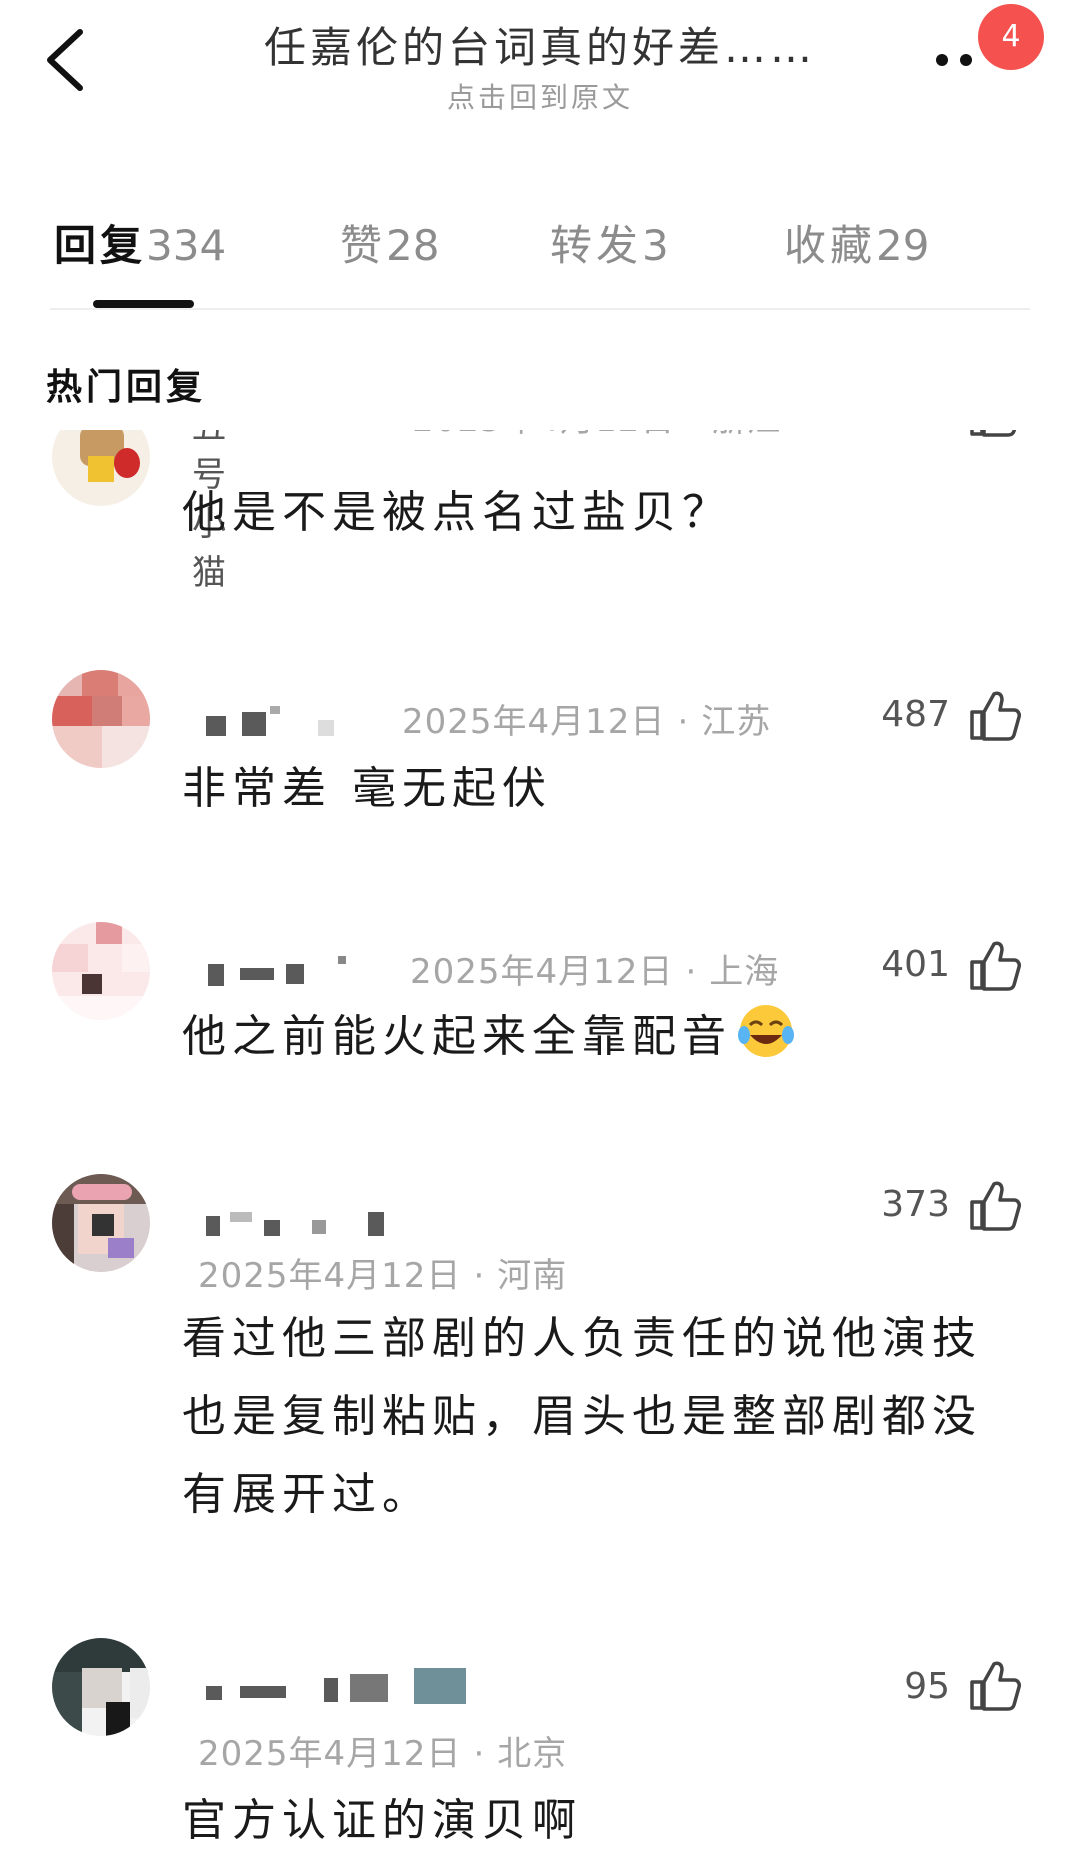 The width and height of the screenshot is (1080, 1862). I want to click on comment-text: 他之前能火起来全靠配音, so click(592, 1037).